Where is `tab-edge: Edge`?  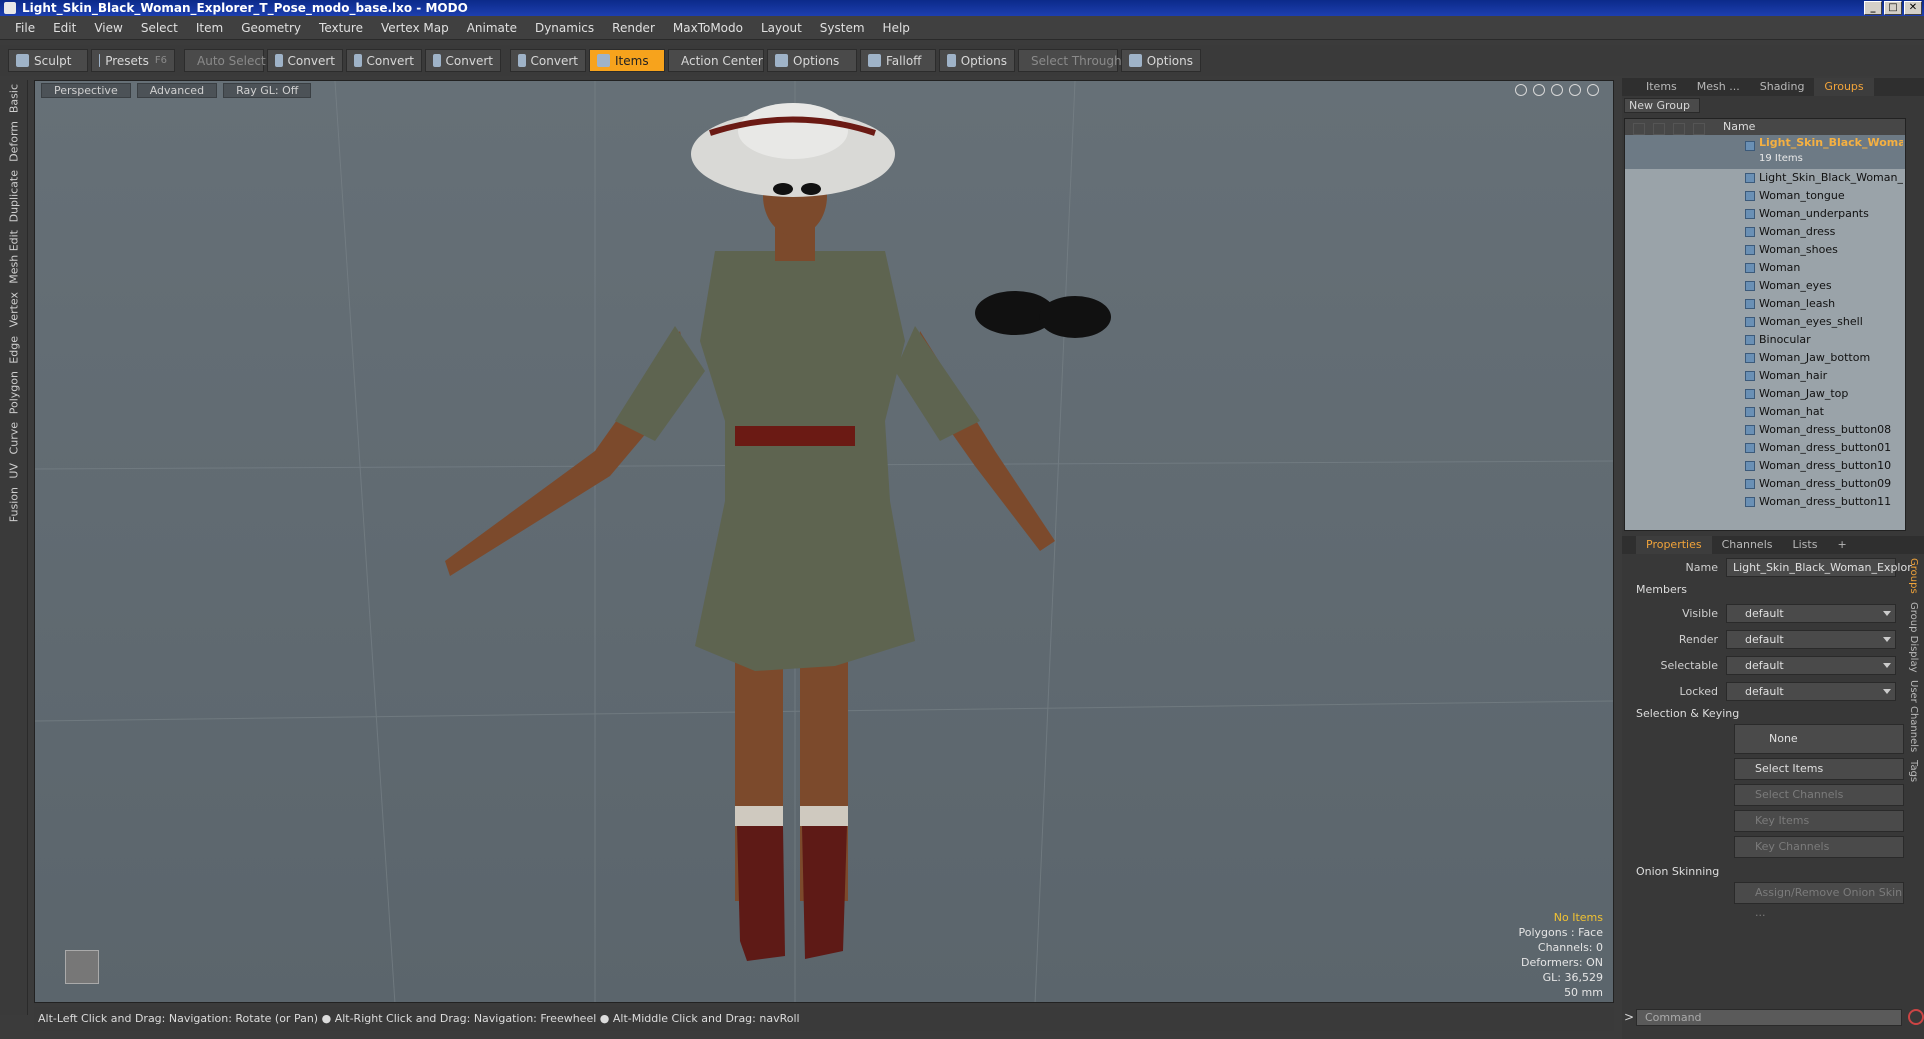
tab-edge: Edge is located at coordinates (14, 350).